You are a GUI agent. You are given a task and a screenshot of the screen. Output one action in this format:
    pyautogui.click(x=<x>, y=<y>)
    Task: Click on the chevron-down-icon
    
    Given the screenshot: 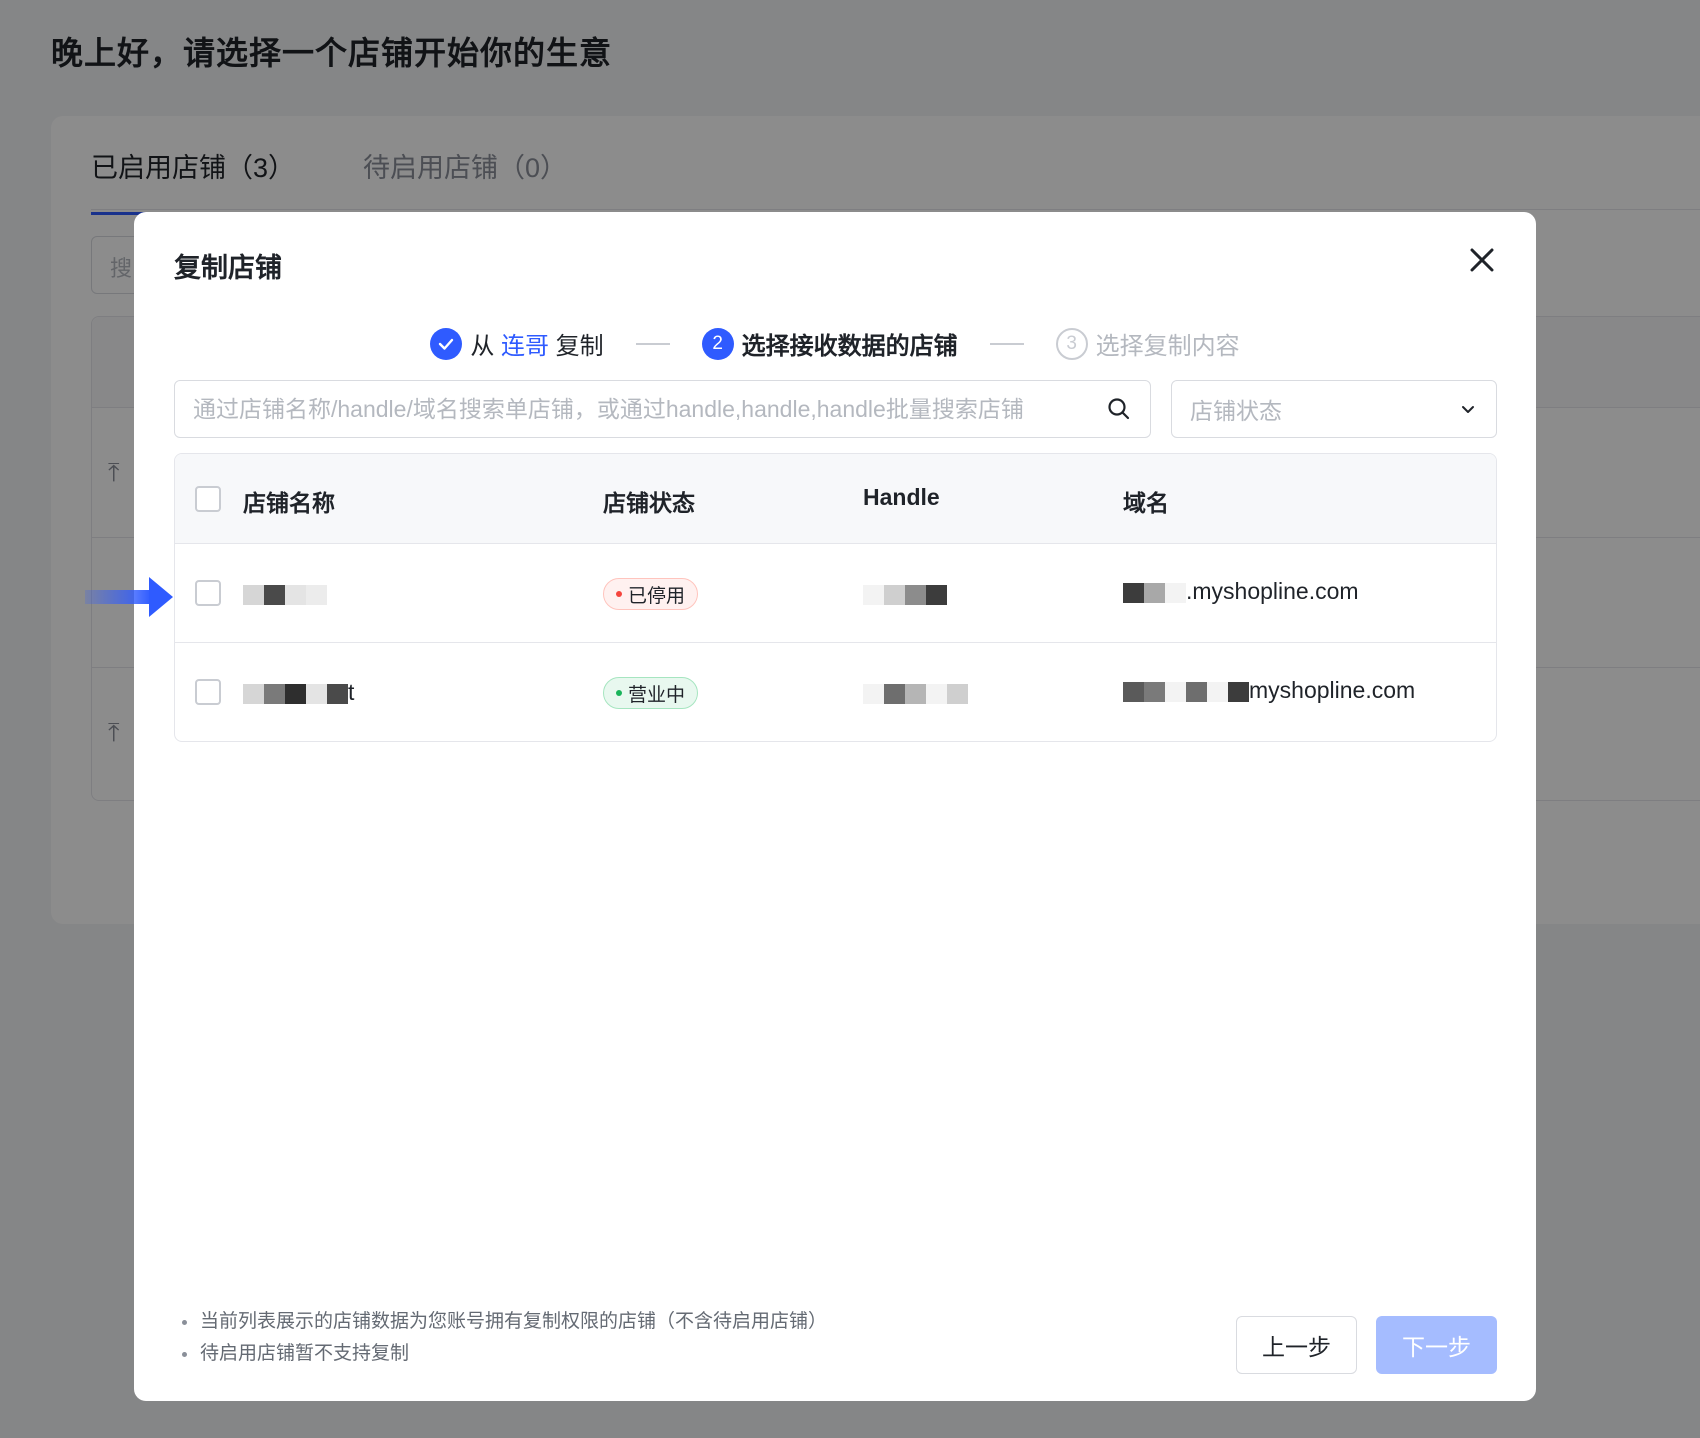 What is the action you would take?
    pyautogui.click(x=1468, y=409)
    